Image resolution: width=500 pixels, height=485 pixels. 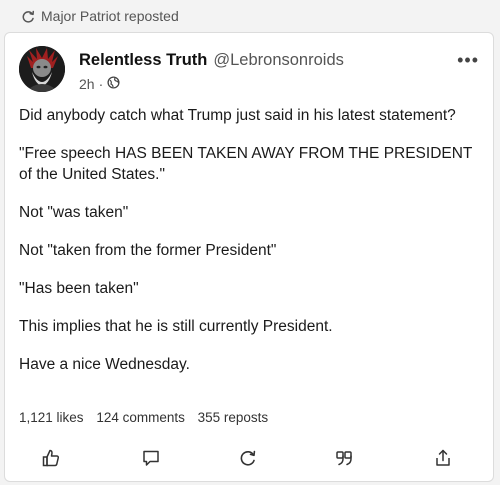 What do you see at coordinates (42, 69) in the screenshot?
I see `avatar` at bounding box center [42, 69].